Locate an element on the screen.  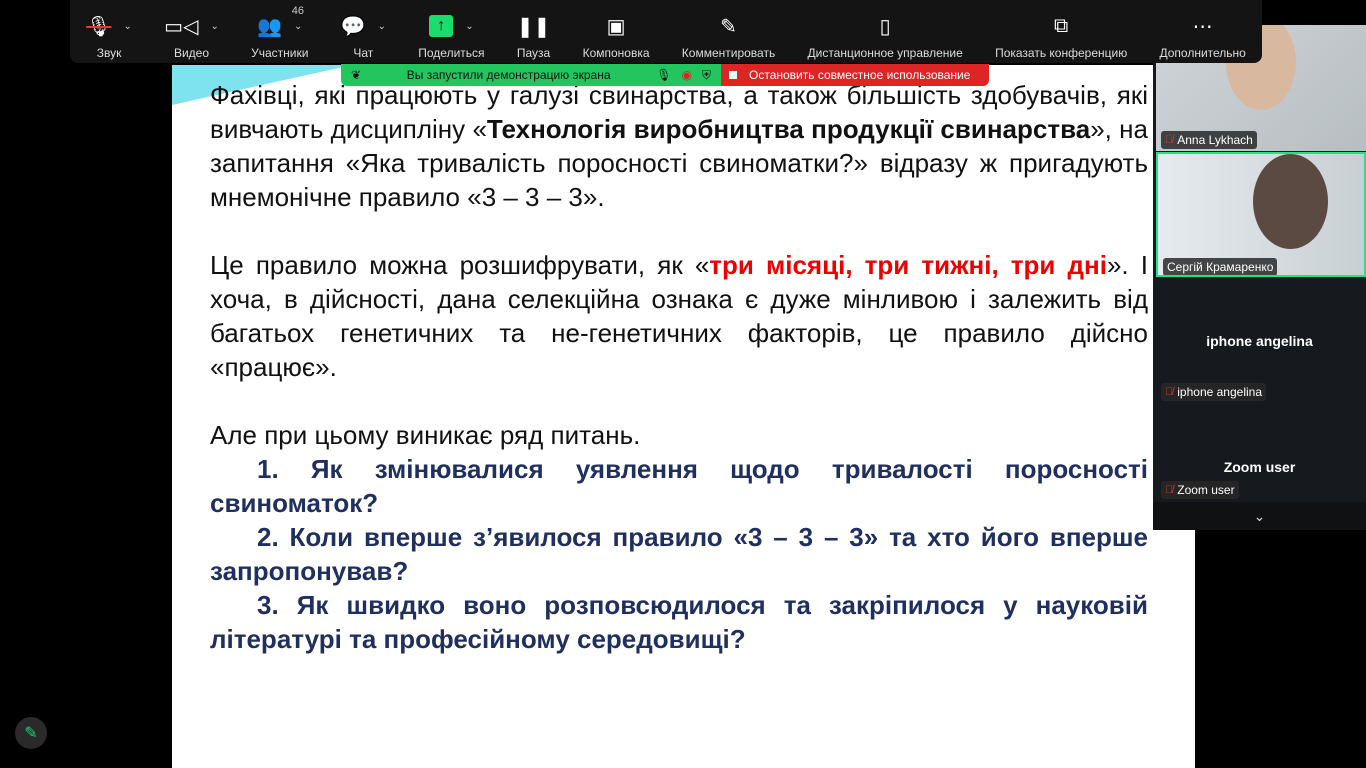
participant-name-tag: 🎙̸ iphone angelina is located at coordinates (1213, 392).